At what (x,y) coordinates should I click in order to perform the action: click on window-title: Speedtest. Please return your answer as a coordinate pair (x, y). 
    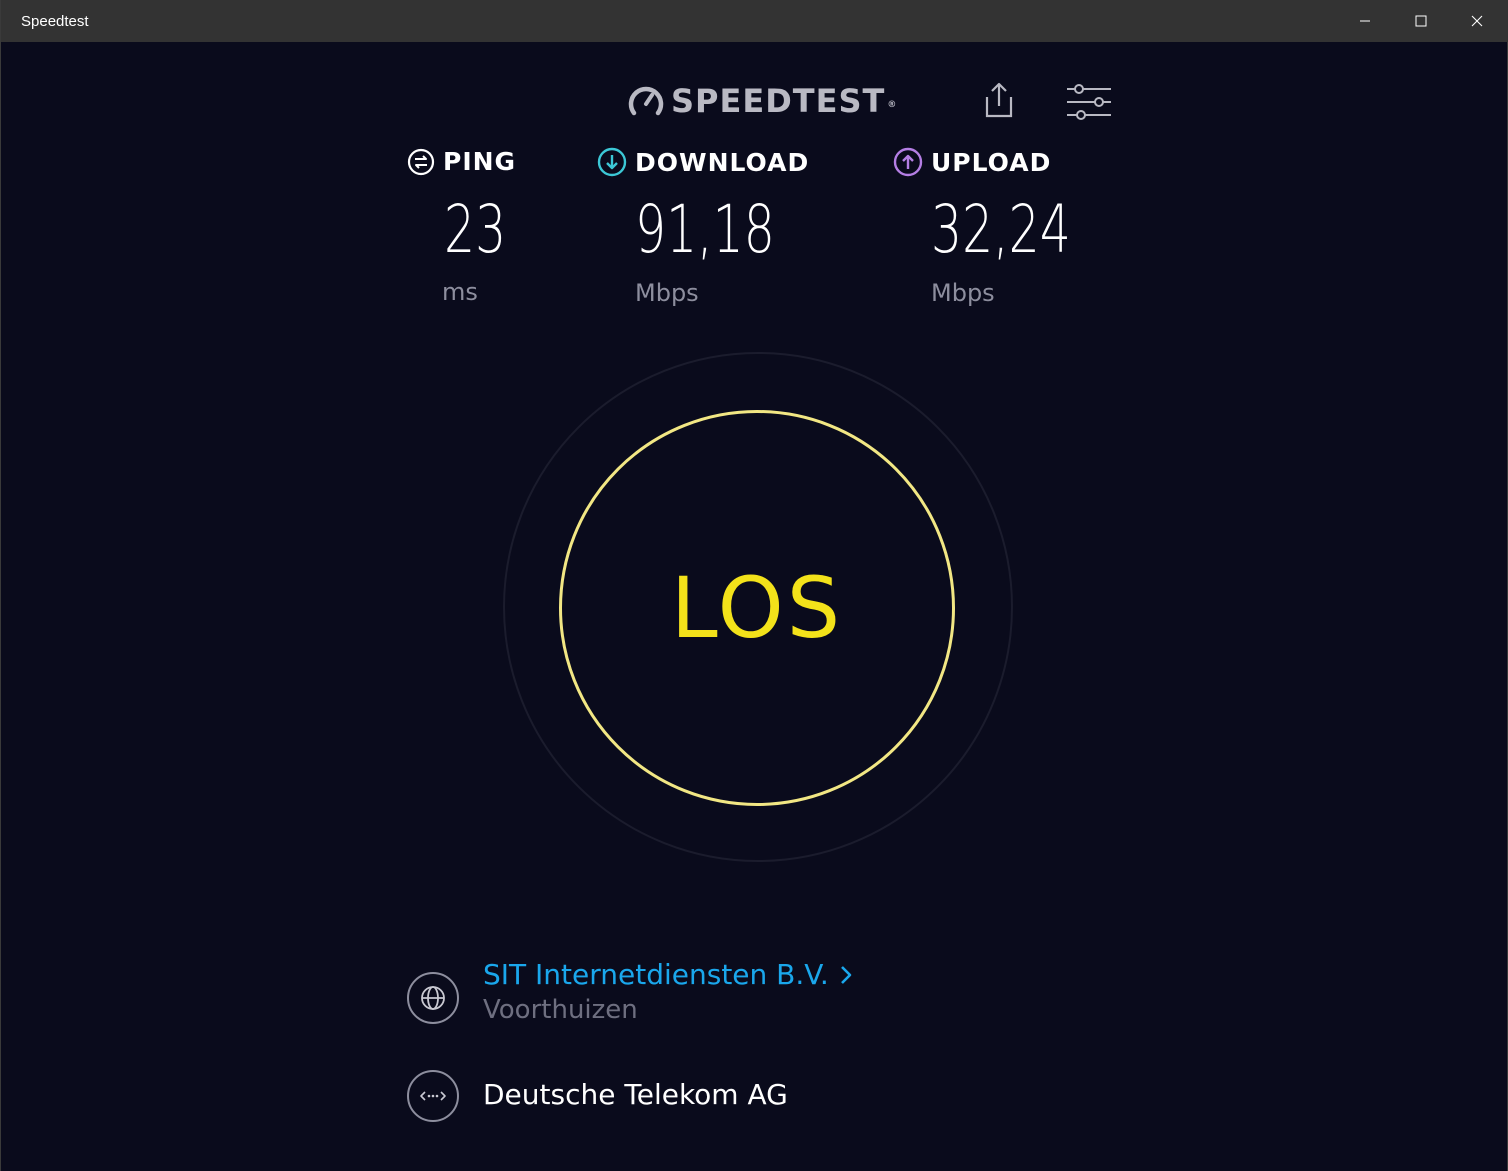
    Looking at the image, I should click on (55, 21).